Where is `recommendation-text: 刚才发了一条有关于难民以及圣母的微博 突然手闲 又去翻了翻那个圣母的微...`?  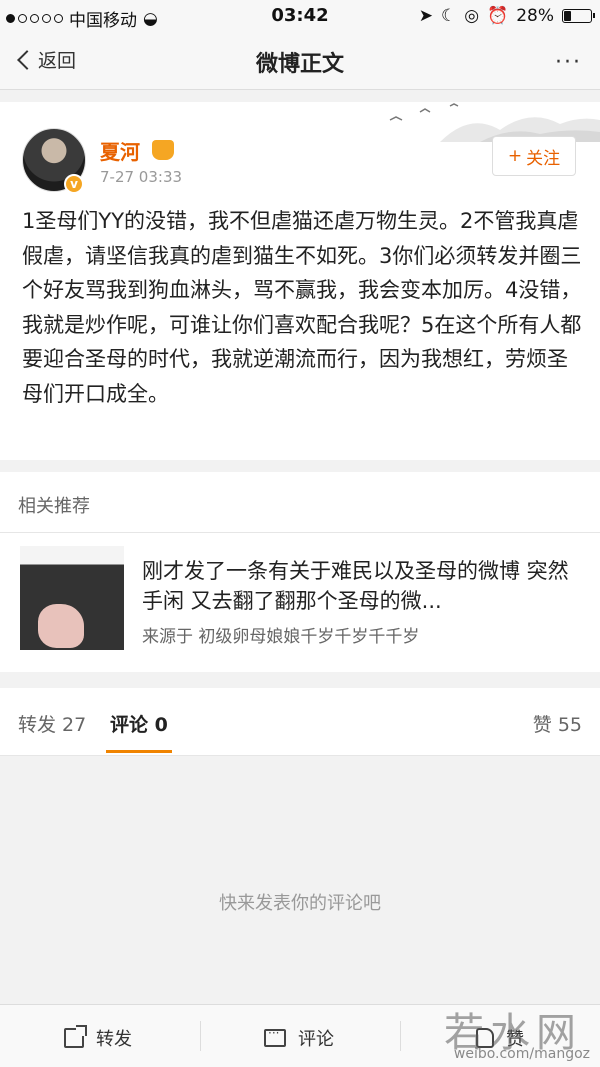
recommendation-text: 刚才发了一条有关于难民以及圣母的微博 突然手闲 又去翻了翻那个圣母的微... is located at coordinates (362, 586).